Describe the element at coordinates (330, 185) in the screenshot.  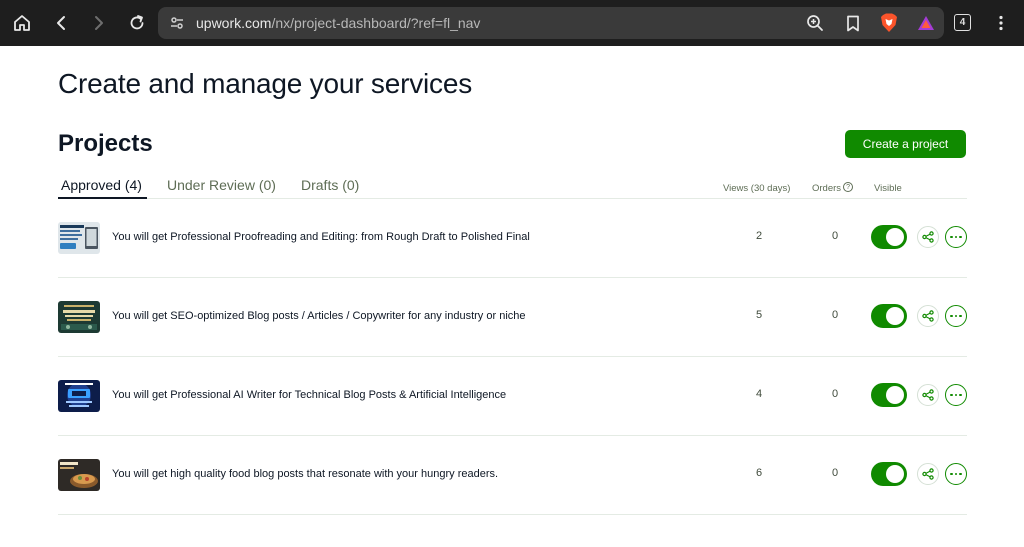
I see `tab-drafts: Drafts (0)` at that location.